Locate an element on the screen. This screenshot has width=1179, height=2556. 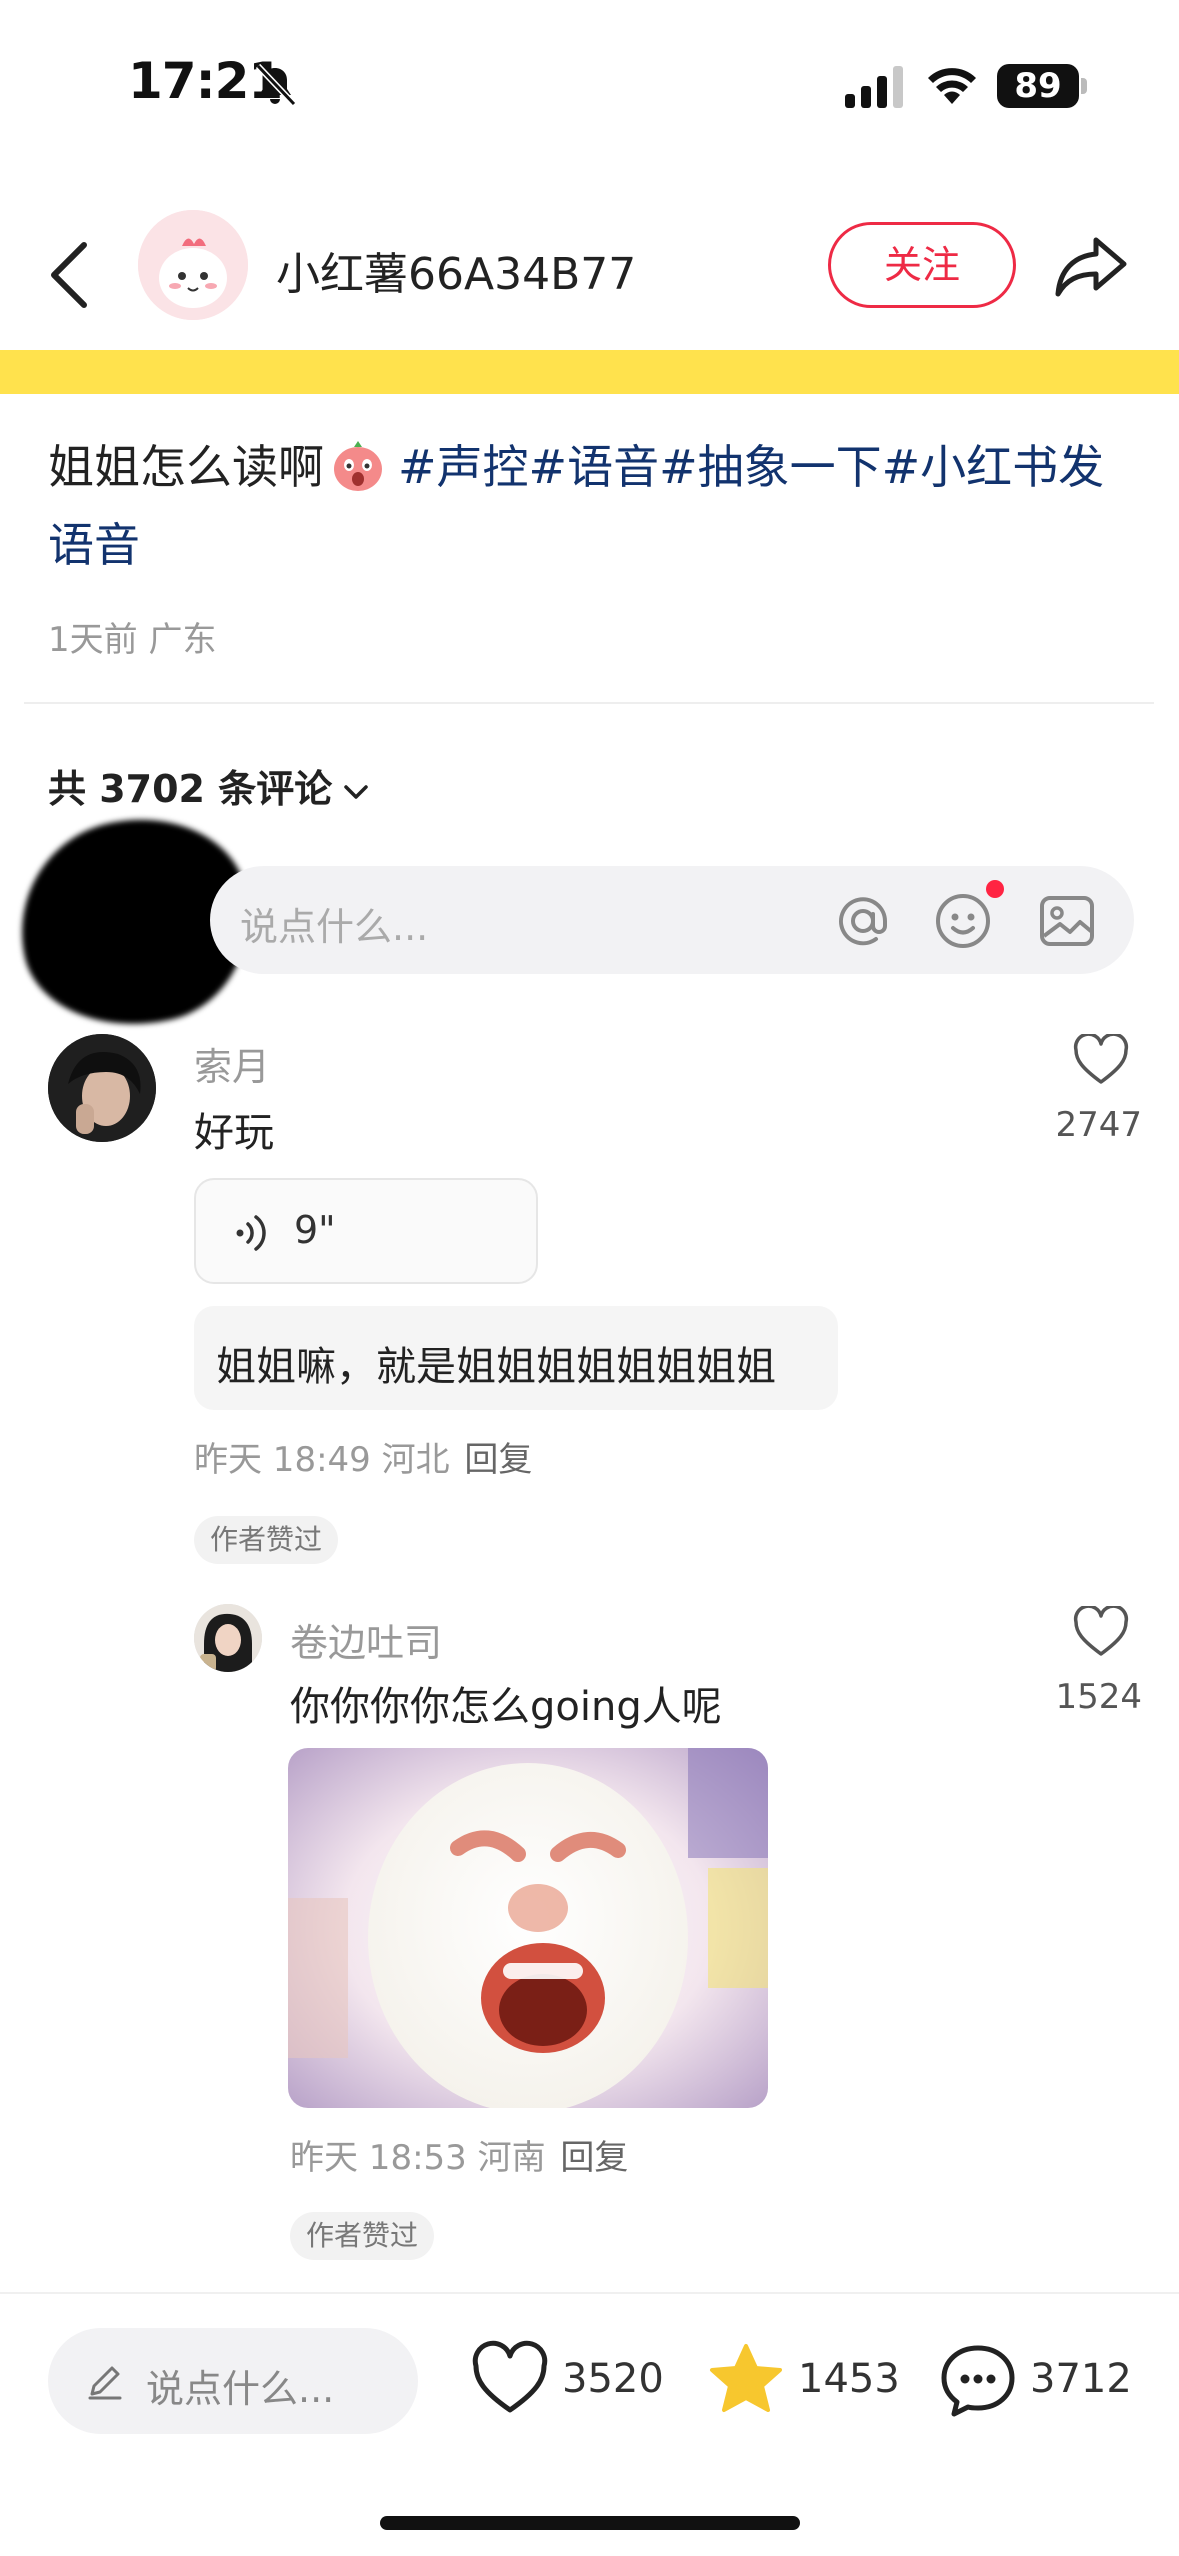
reply-author-name: 卷边吐司 is located at coordinates (366, 1639).